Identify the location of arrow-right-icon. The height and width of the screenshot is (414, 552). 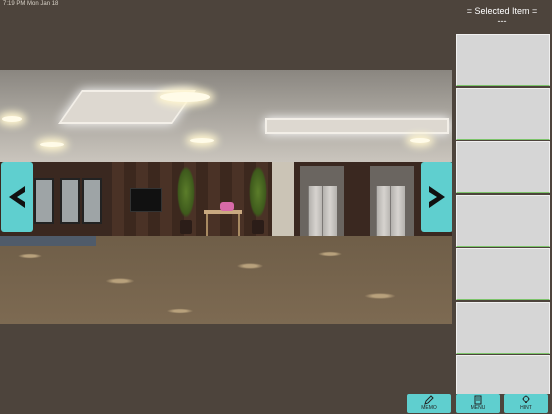
(437, 197).